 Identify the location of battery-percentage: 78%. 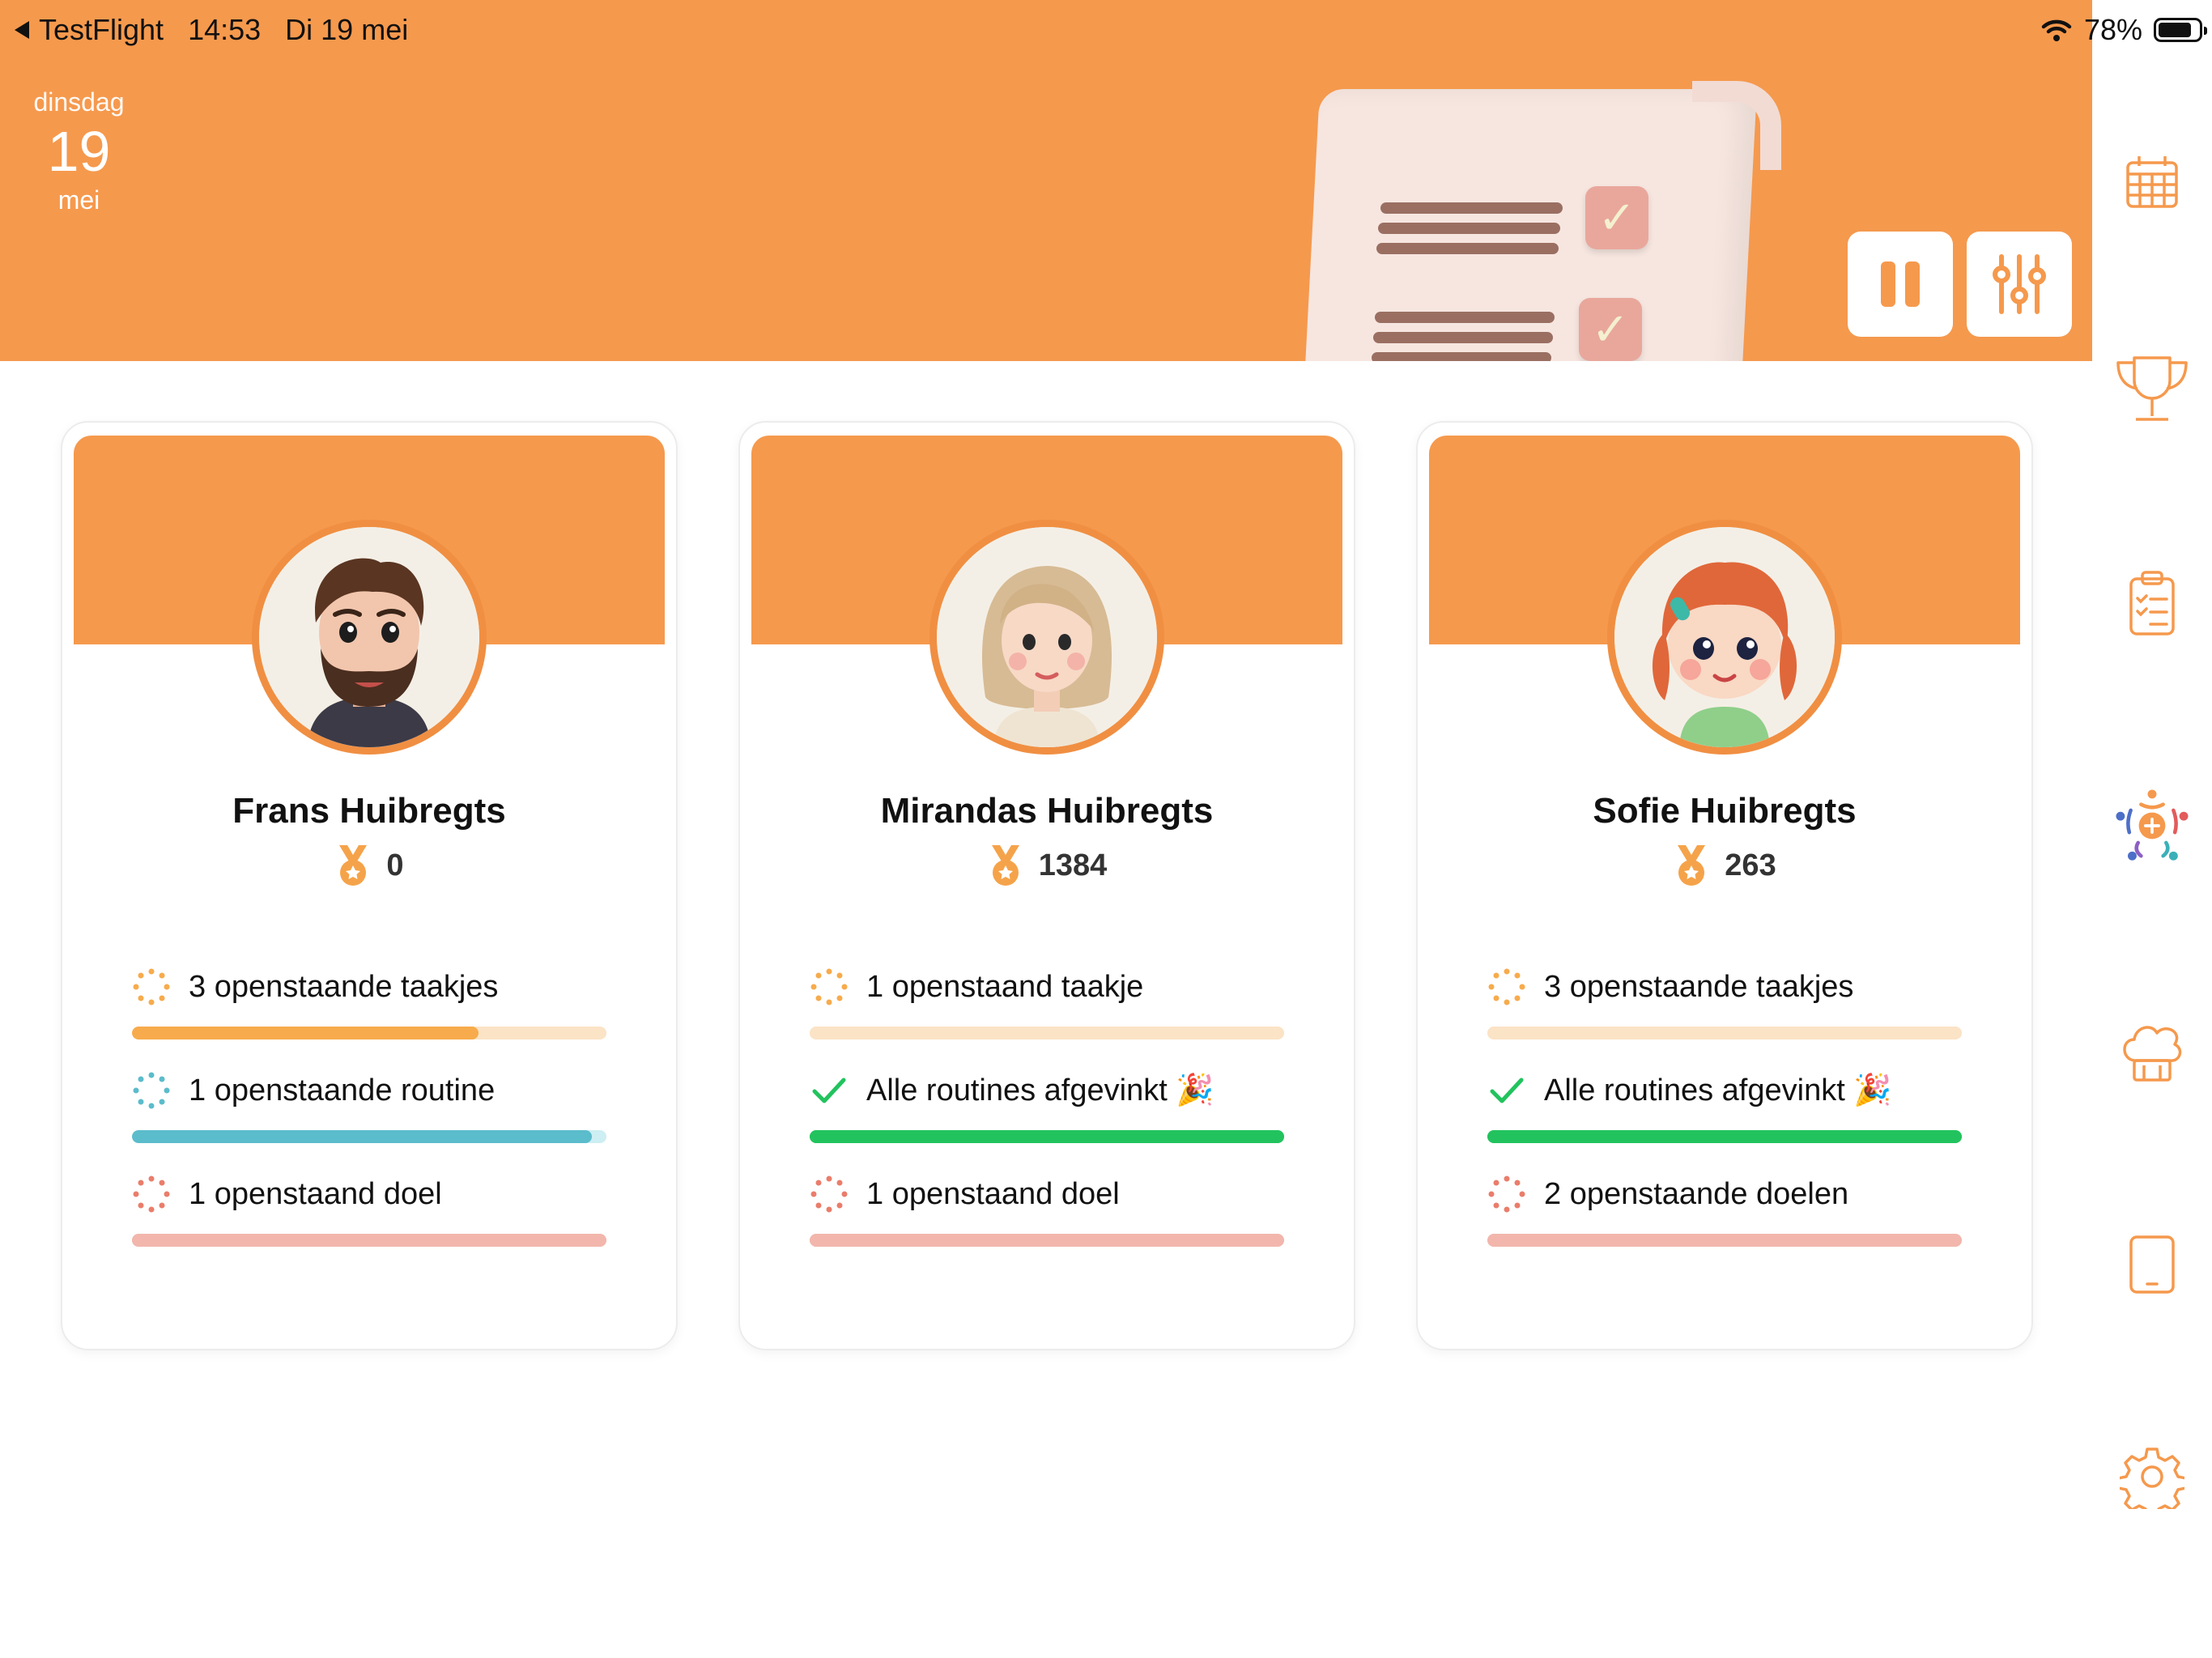
(2113, 29).